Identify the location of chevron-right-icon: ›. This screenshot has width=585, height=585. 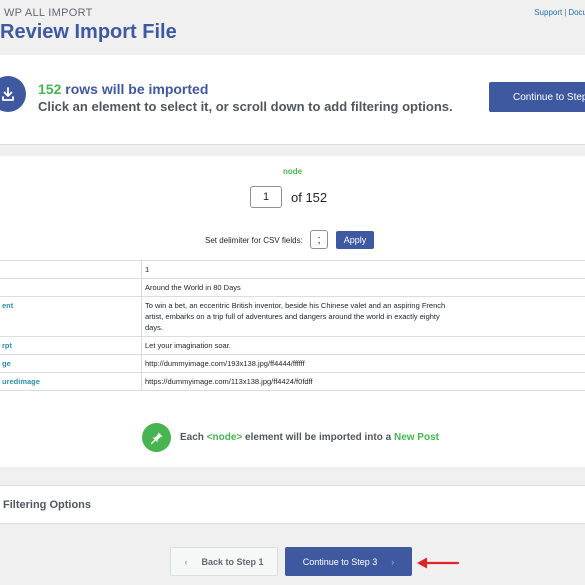
(393, 561).